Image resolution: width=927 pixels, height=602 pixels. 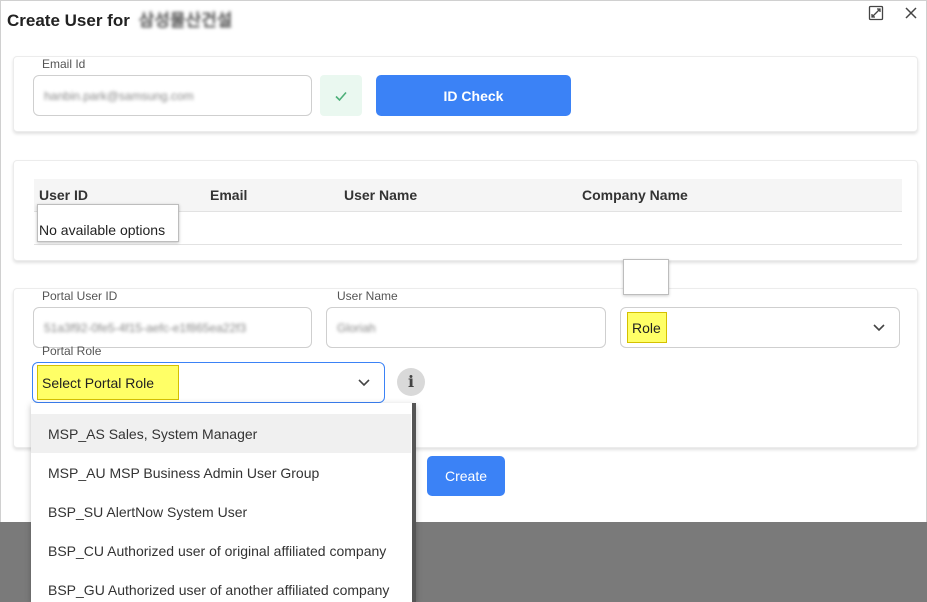 What do you see at coordinates (367, 296) in the screenshot?
I see `user-name-label: User Name` at bounding box center [367, 296].